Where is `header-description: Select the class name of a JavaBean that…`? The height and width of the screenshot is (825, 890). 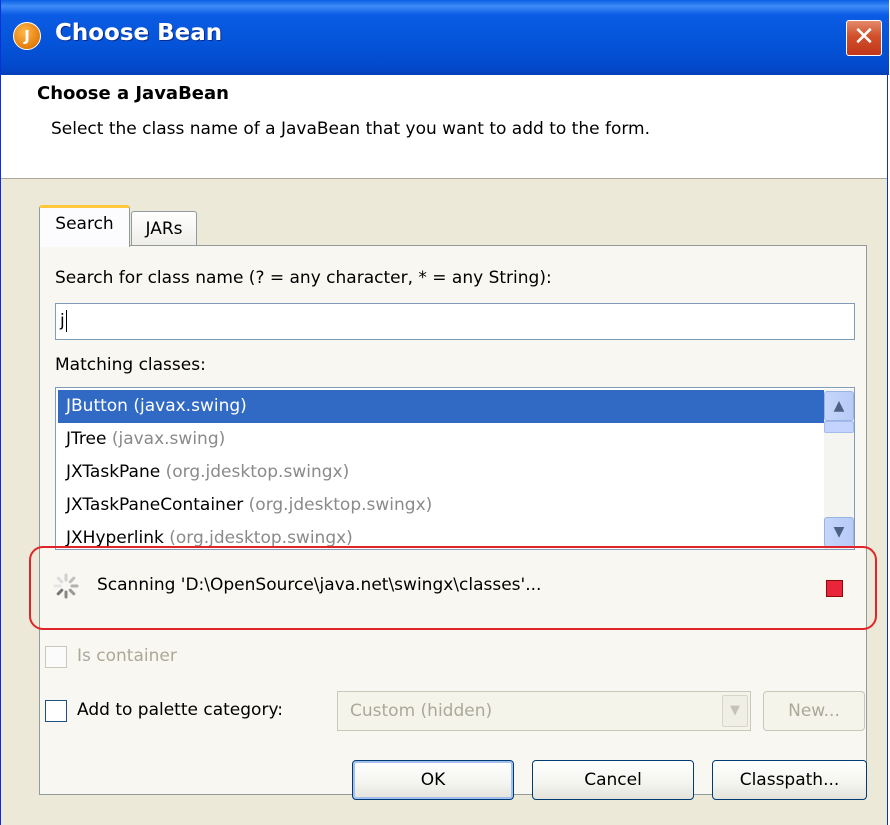
header-description: Select the class name of a JavaBean that… is located at coordinates (351, 129).